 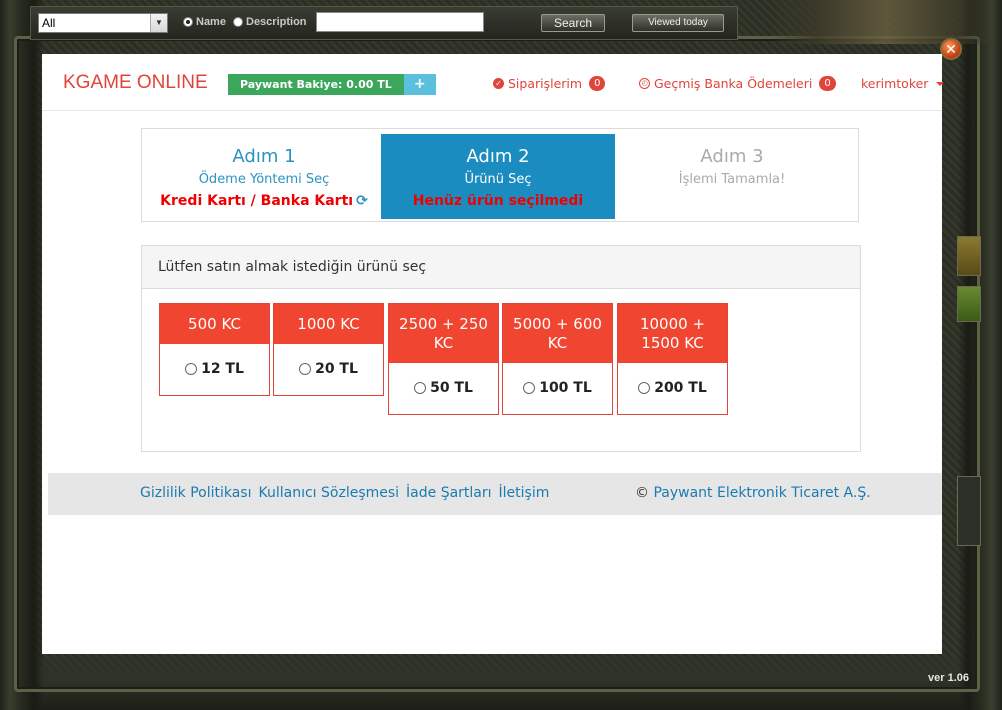 What do you see at coordinates (895, 83) in the screenshot?
I see `user-name: kerimtoker` at bounding box center [895, 83].